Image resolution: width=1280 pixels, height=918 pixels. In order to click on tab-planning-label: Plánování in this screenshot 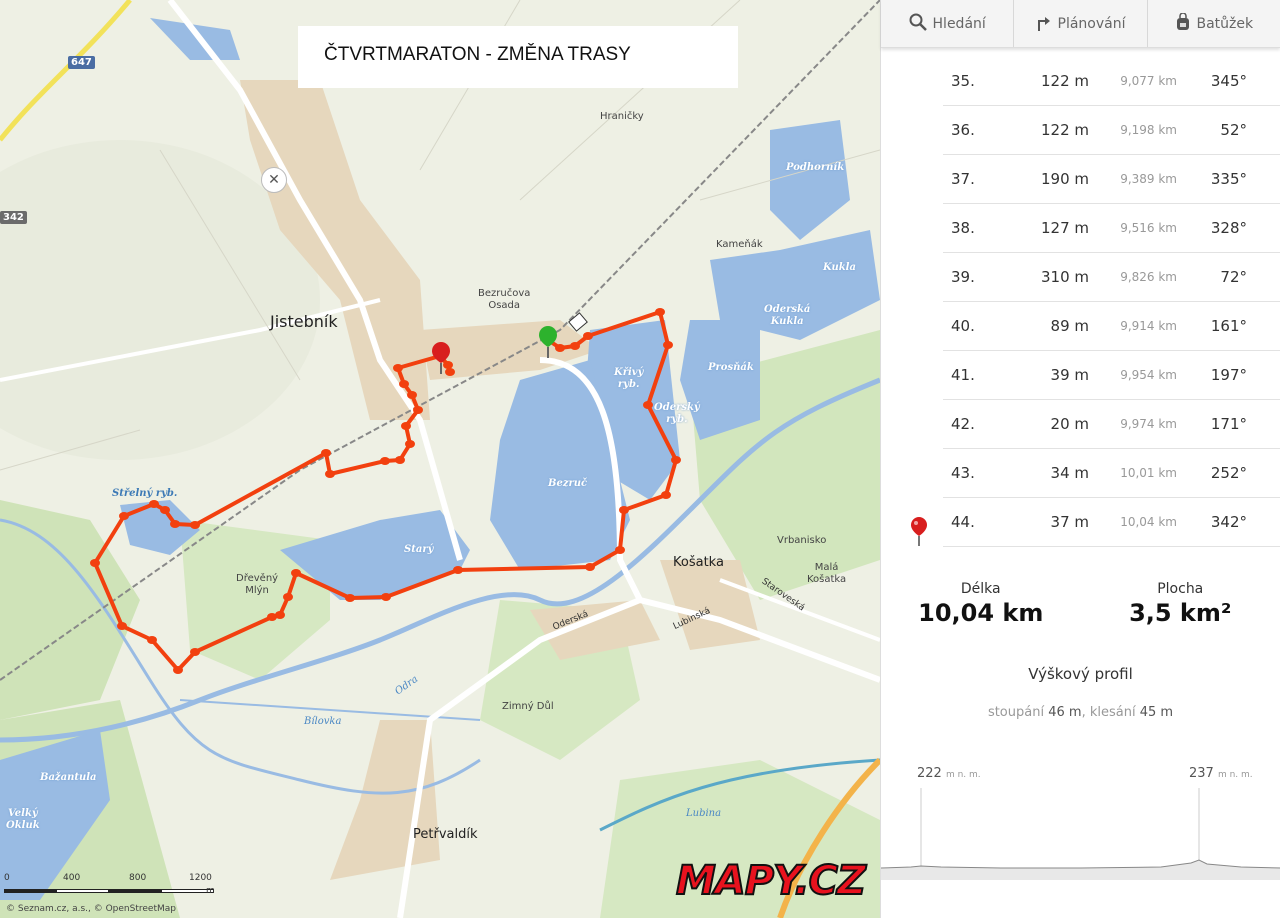, I will do `click(1091, 23)`.